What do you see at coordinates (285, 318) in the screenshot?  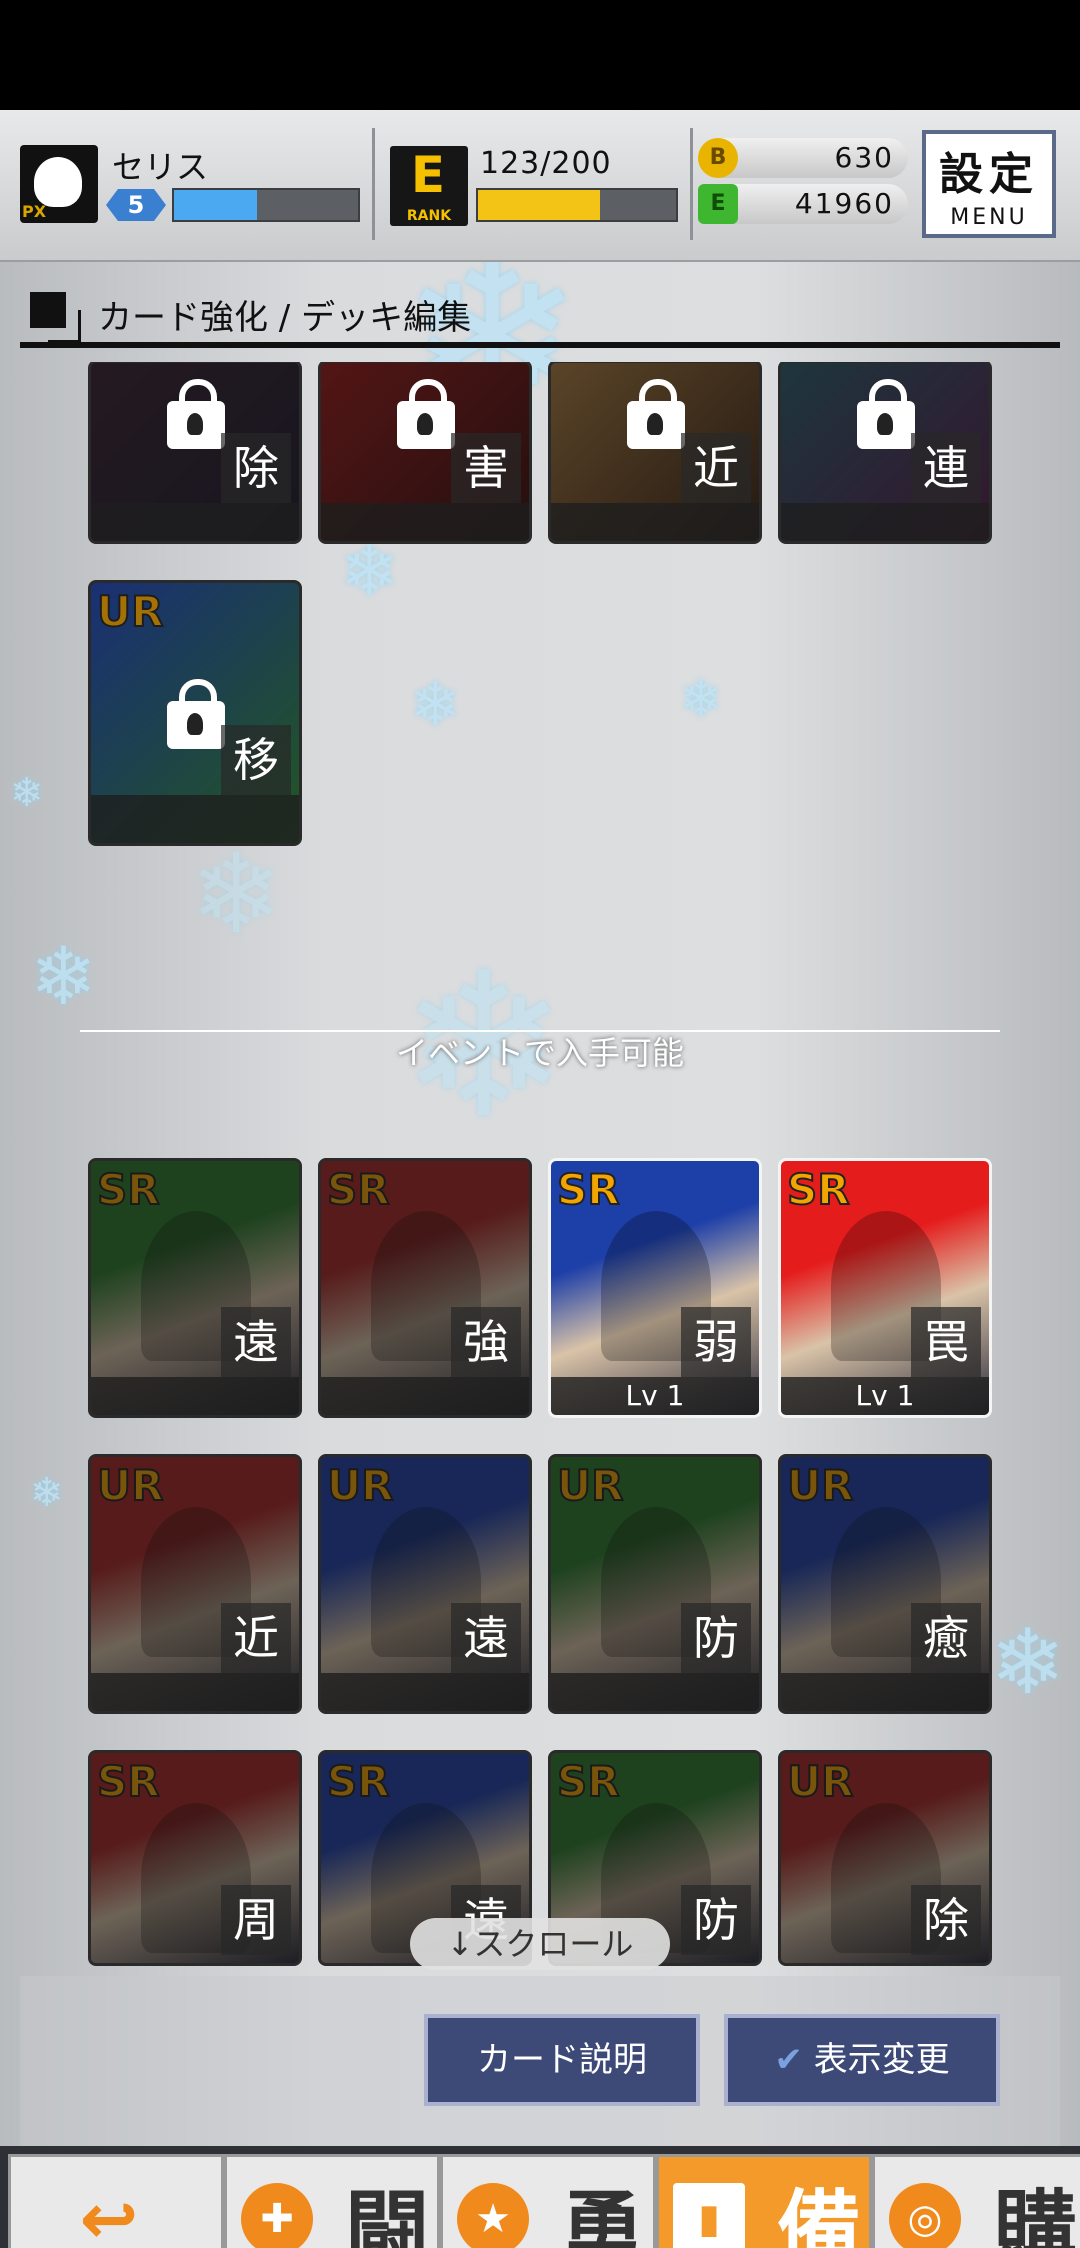 I see `section-title: カード強化 / デッキ編集` at bounding box center [285, 318].